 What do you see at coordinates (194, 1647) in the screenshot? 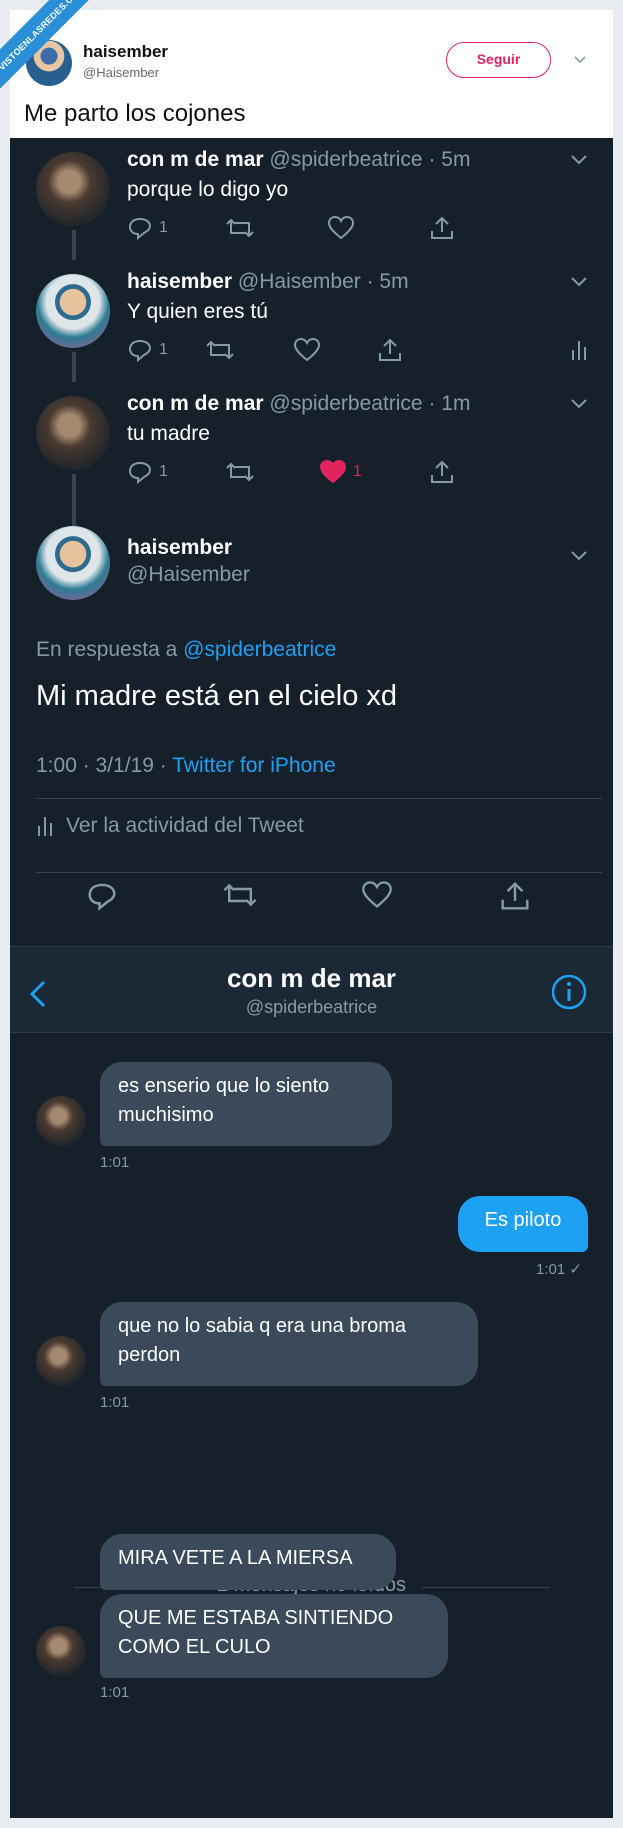
I see `message-line: COMO EL CULO` at bounding box center [194, 1647].